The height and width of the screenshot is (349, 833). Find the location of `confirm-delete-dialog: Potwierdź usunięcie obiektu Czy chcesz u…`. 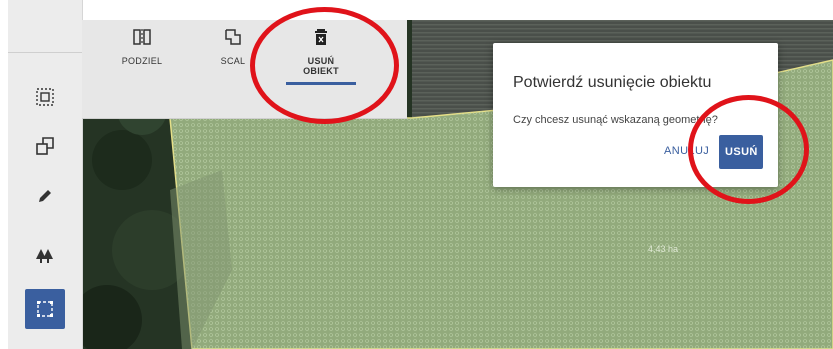

confirm-delete-dialog: Potwierdź usunięcie obiektu Czy chcesz u… is located at coordinates (635, 115).